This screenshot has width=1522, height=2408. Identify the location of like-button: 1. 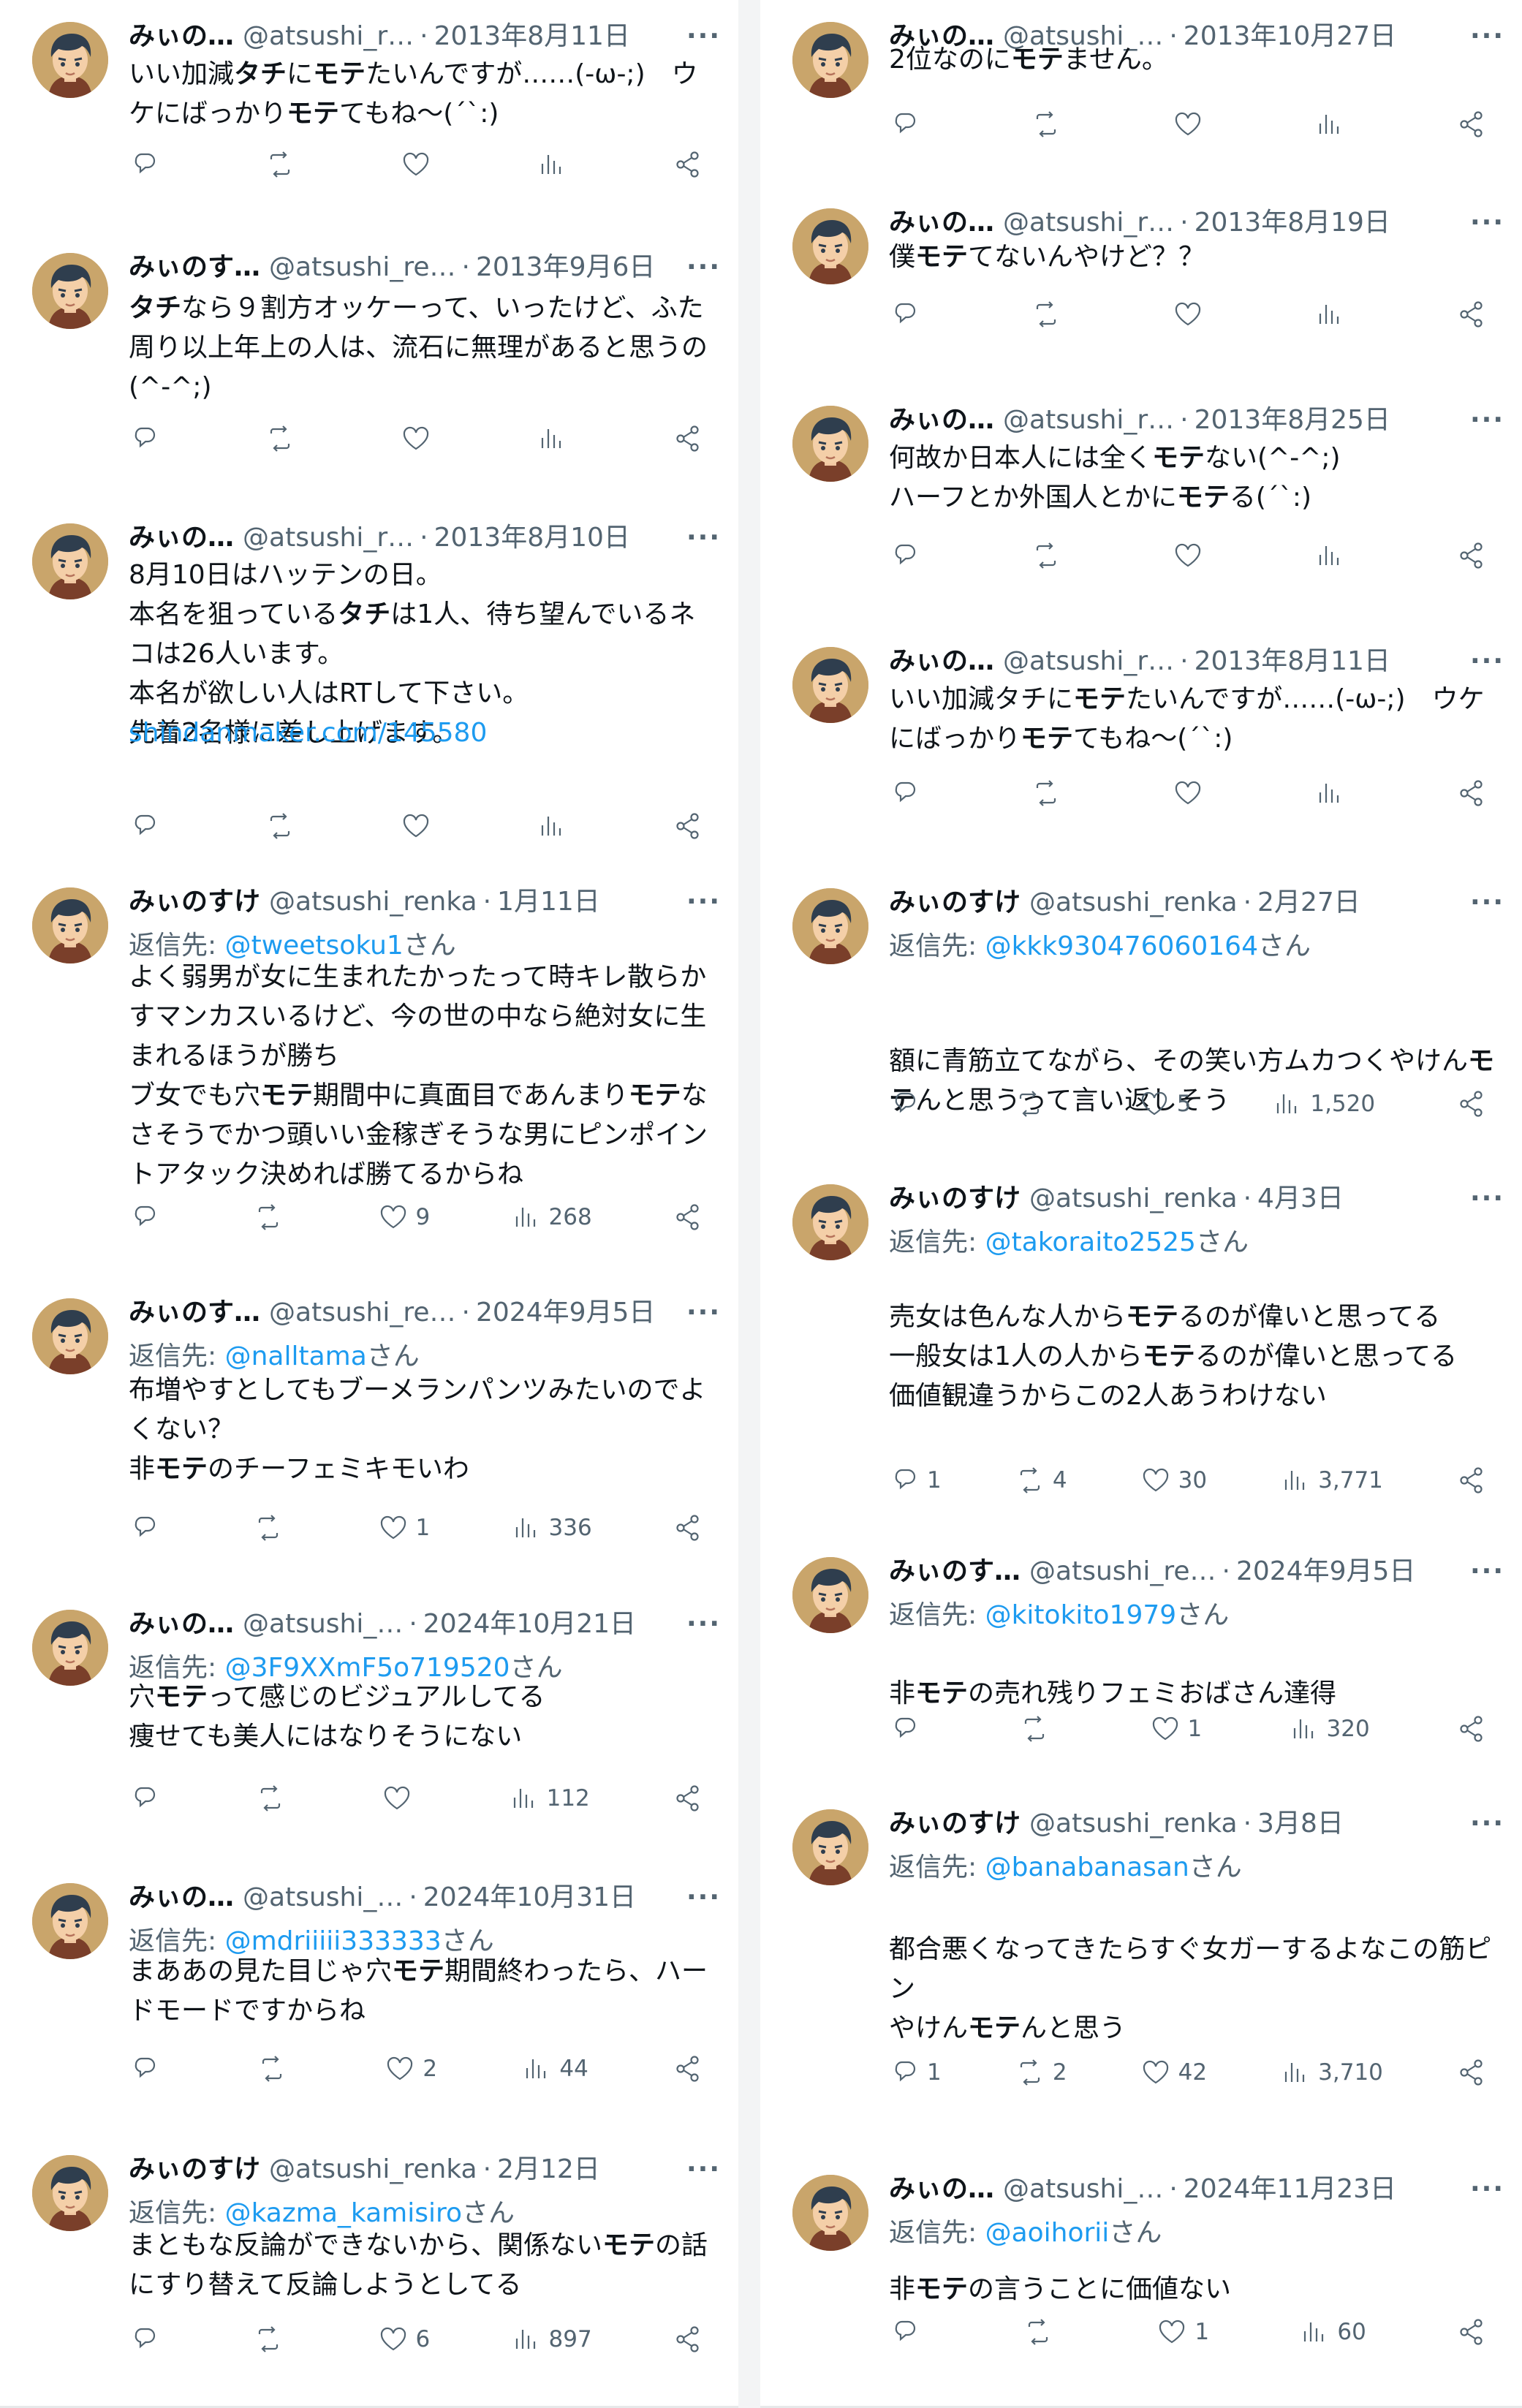
(404, 1528).